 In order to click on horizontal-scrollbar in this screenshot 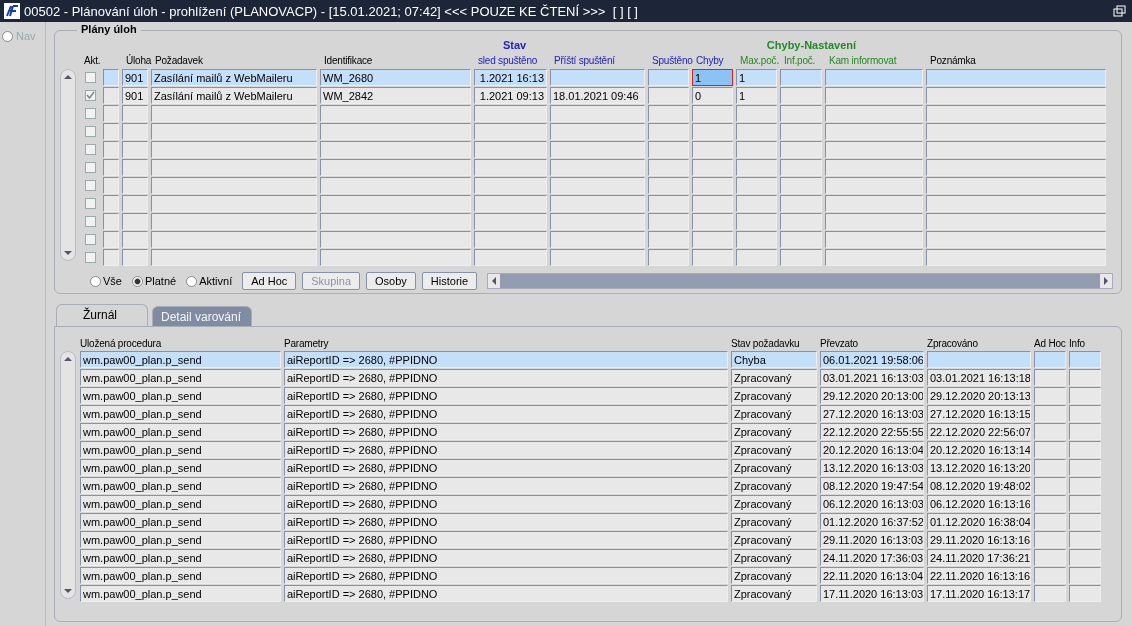, I will do `click(800, 281)`.